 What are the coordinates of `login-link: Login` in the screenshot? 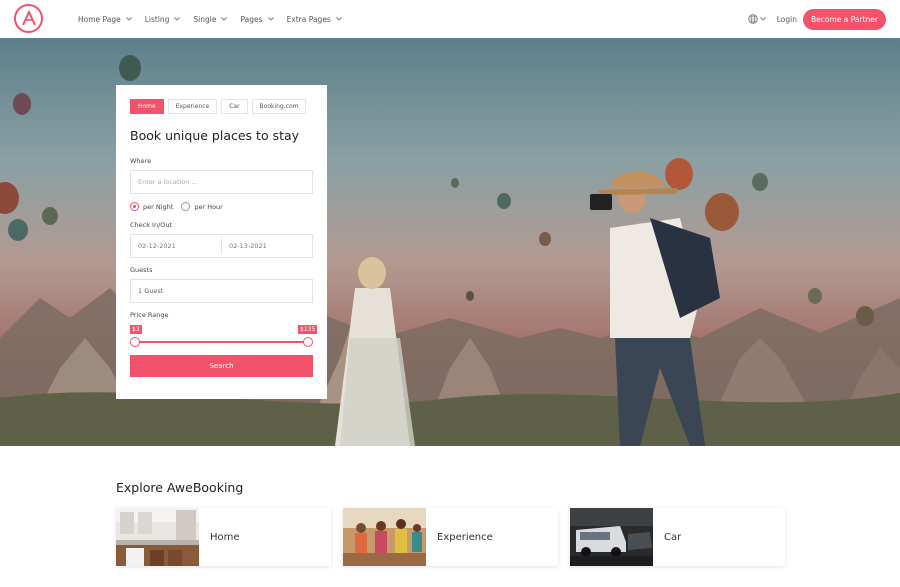 It's located at (787, 19).